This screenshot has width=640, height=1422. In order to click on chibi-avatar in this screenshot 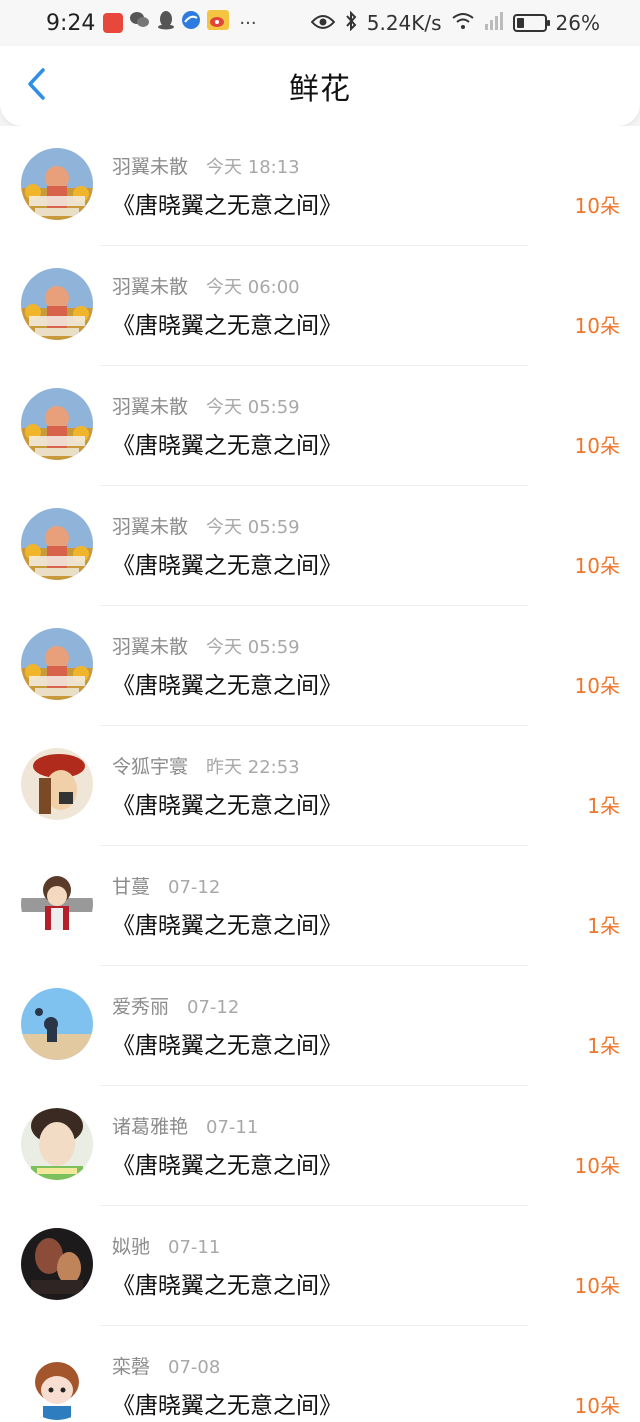, I will do `click(57, 1384)`.